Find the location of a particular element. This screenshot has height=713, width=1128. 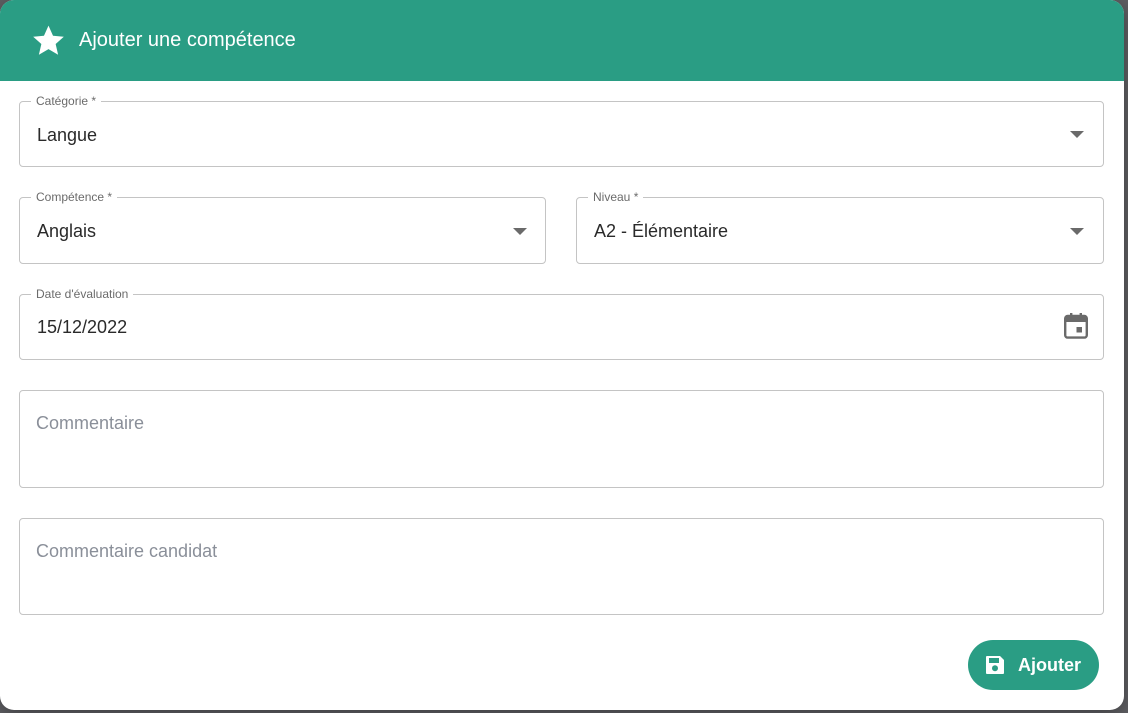

evaluation-date-label: Date d'évaluation is located at coordinates (82, 294).